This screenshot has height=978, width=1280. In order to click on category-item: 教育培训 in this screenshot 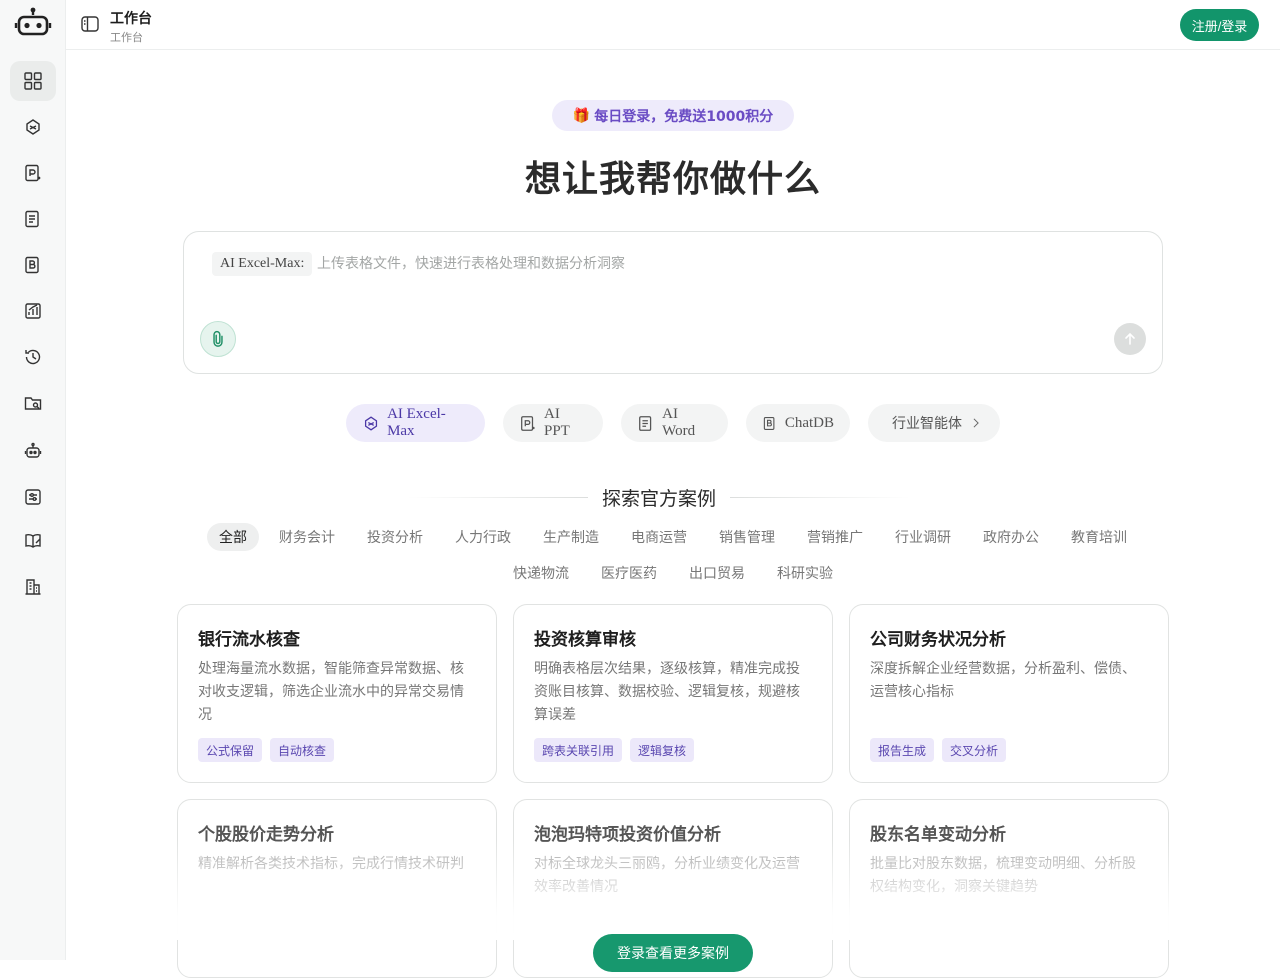, I will do `click(1099, 537)`.